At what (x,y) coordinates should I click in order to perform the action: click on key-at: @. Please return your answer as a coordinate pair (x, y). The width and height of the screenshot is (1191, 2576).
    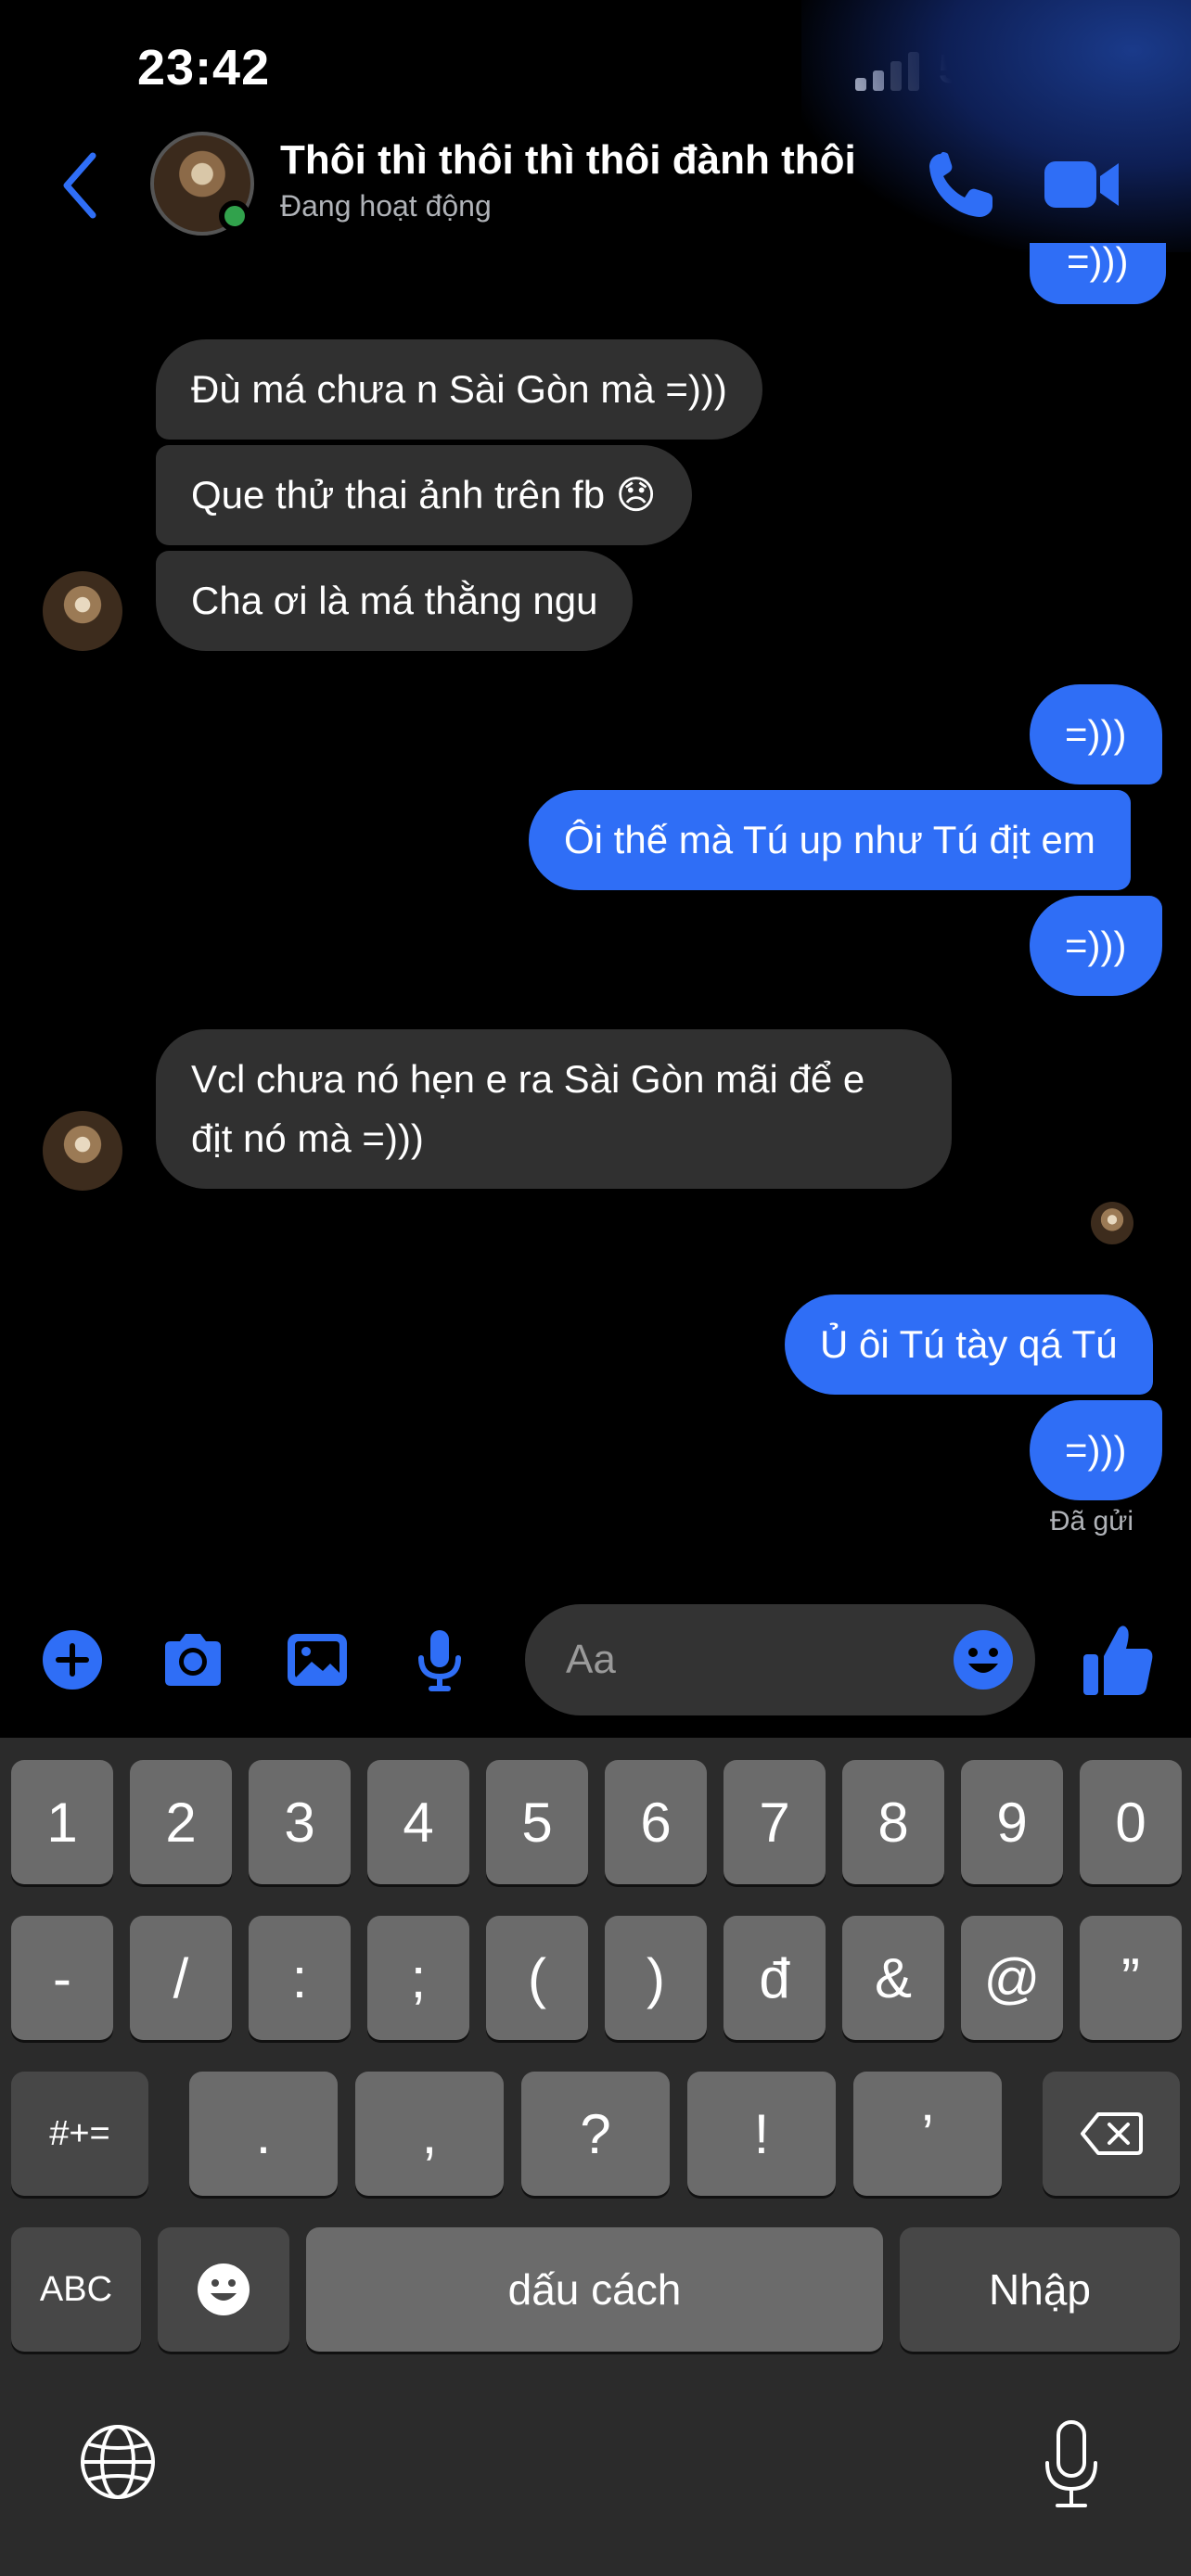
    Looking at the image, I should click on (1012, 1978).